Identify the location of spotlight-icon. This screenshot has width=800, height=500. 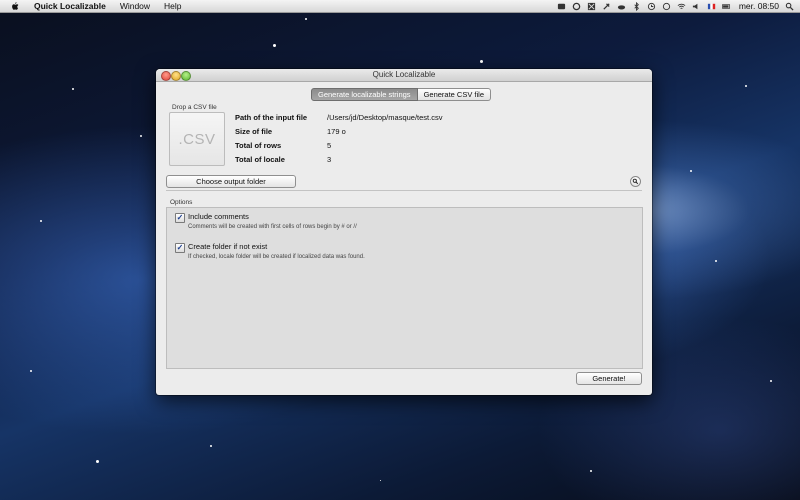
(789, 6).